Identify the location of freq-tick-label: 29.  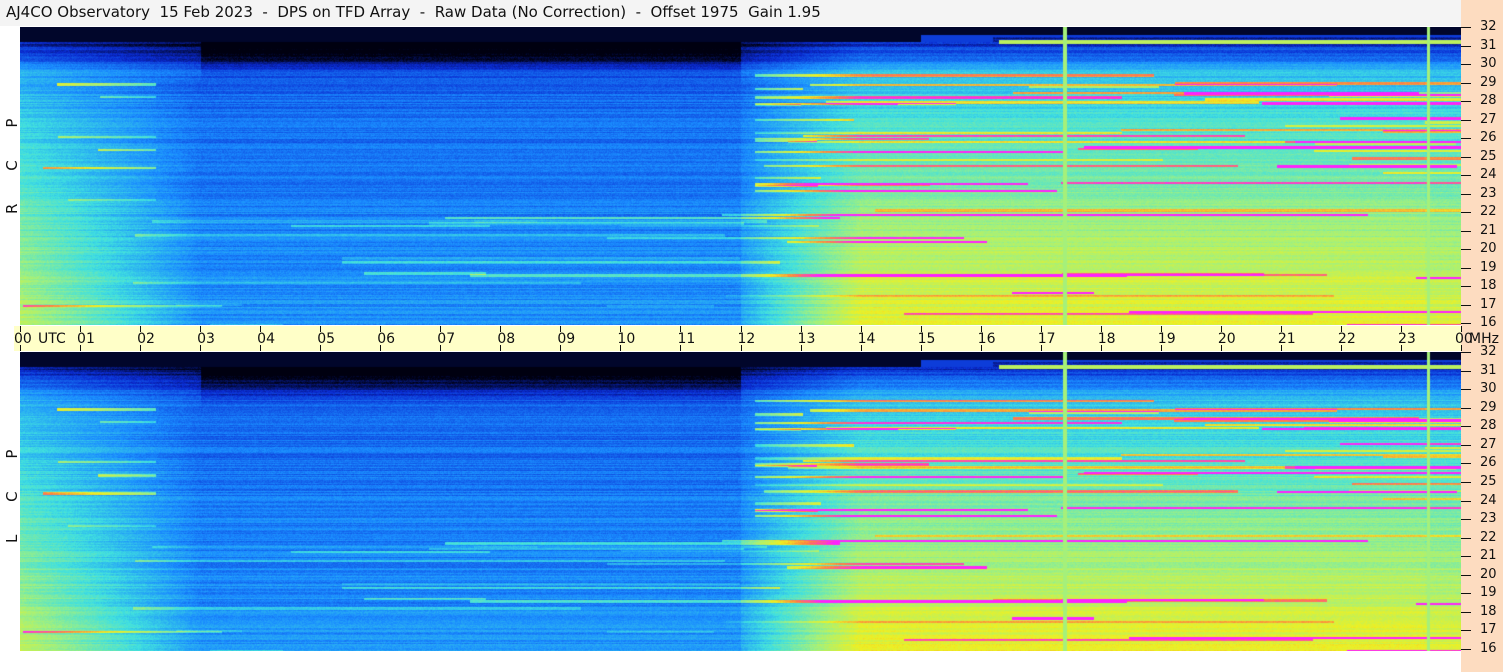
(1488, 407).